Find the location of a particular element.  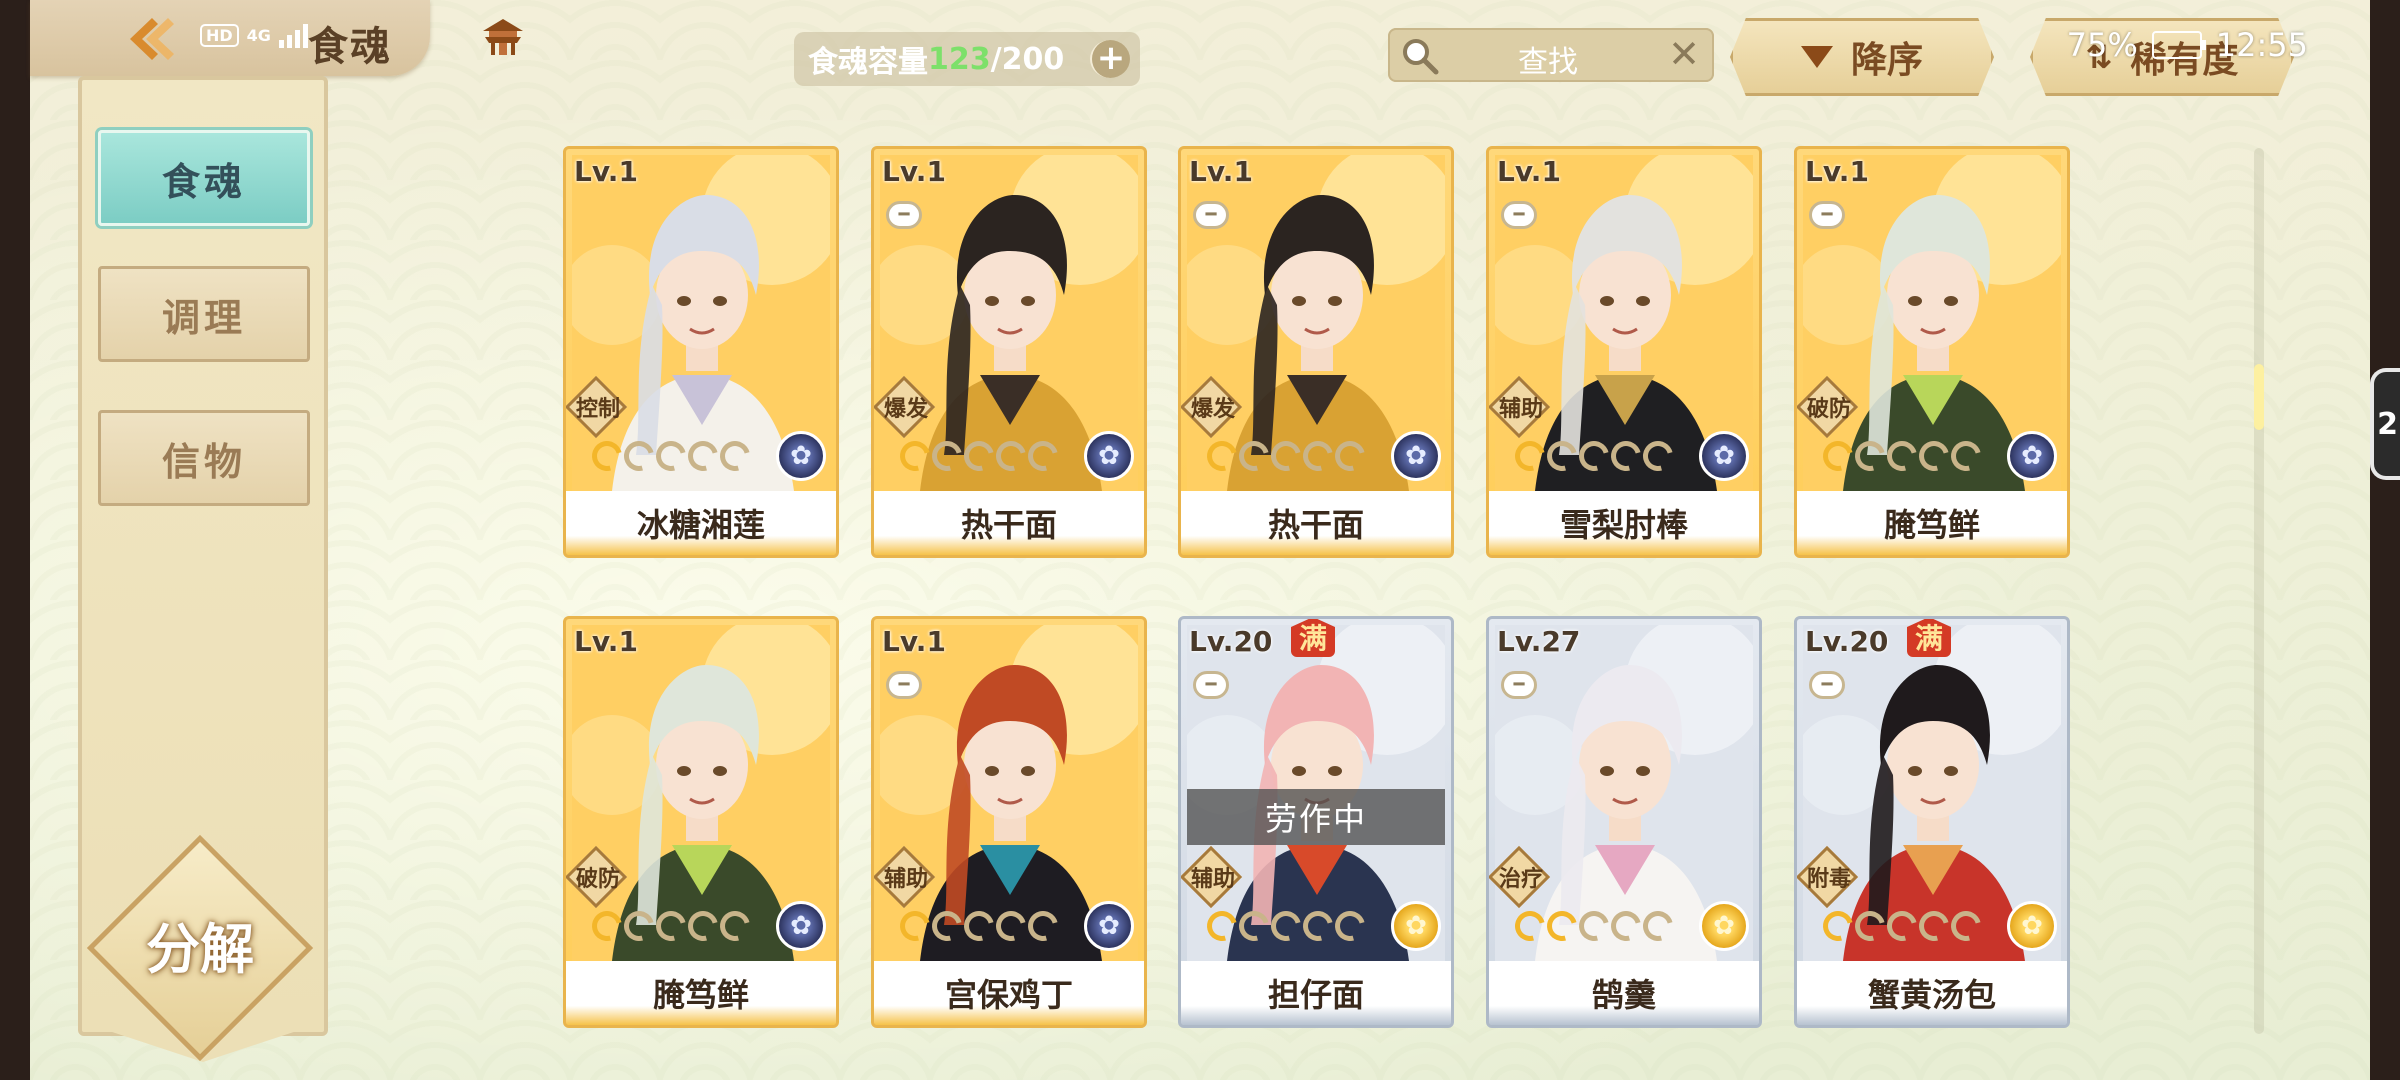

role-badge: 治疗 is located at coordinates (1521, 877).